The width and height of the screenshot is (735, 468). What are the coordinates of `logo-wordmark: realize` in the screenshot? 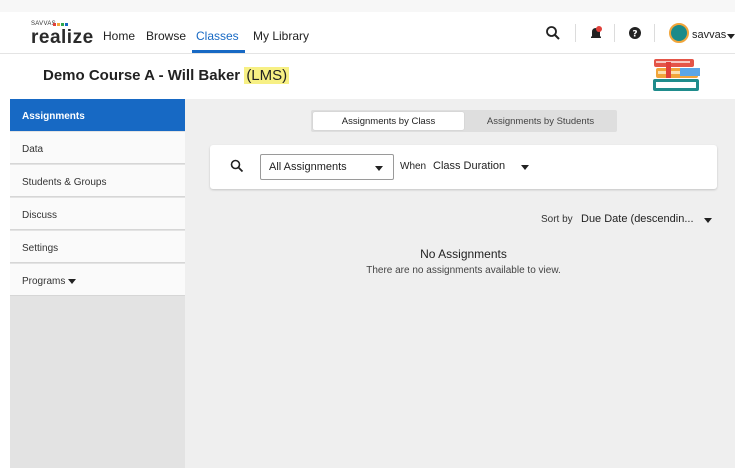 It's located at (62, 37).